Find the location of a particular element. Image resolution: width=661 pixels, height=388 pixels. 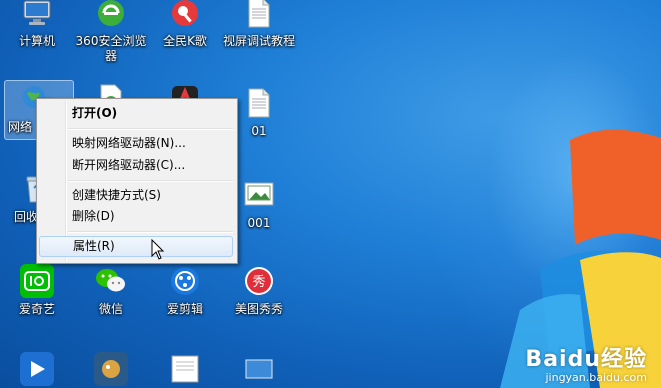

menu-item-delete: 删除(D) is located at coordinates (136, 216).